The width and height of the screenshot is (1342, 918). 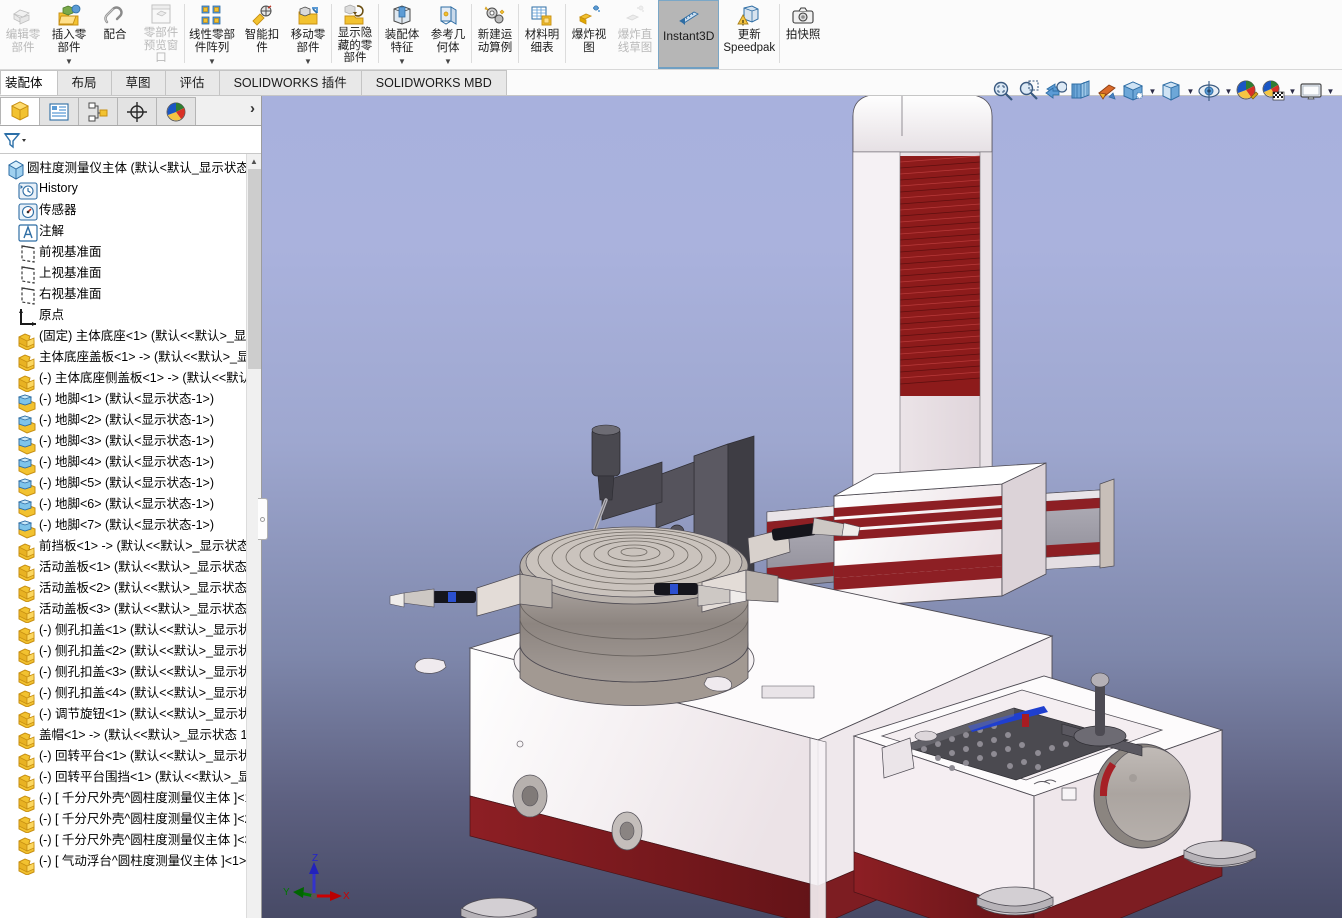 What do you see at coordinates (130, 568) in the screenshot?
I see `tree-node: 活动盖板<1> (默认<<默认>_显示状态` at bounding box center [130, 568].